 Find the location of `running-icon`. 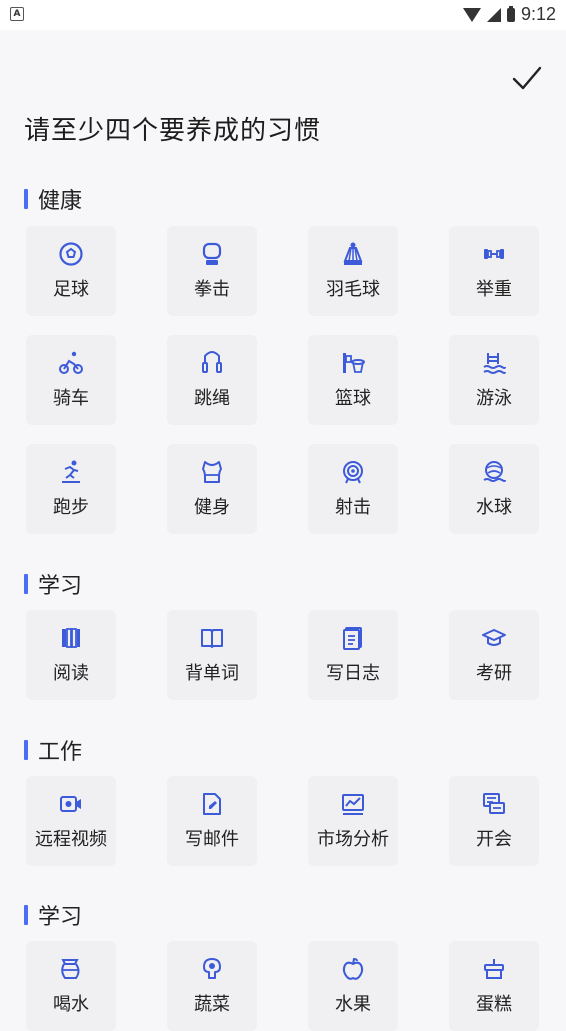

running-icon is located at coordinates (71, 472).